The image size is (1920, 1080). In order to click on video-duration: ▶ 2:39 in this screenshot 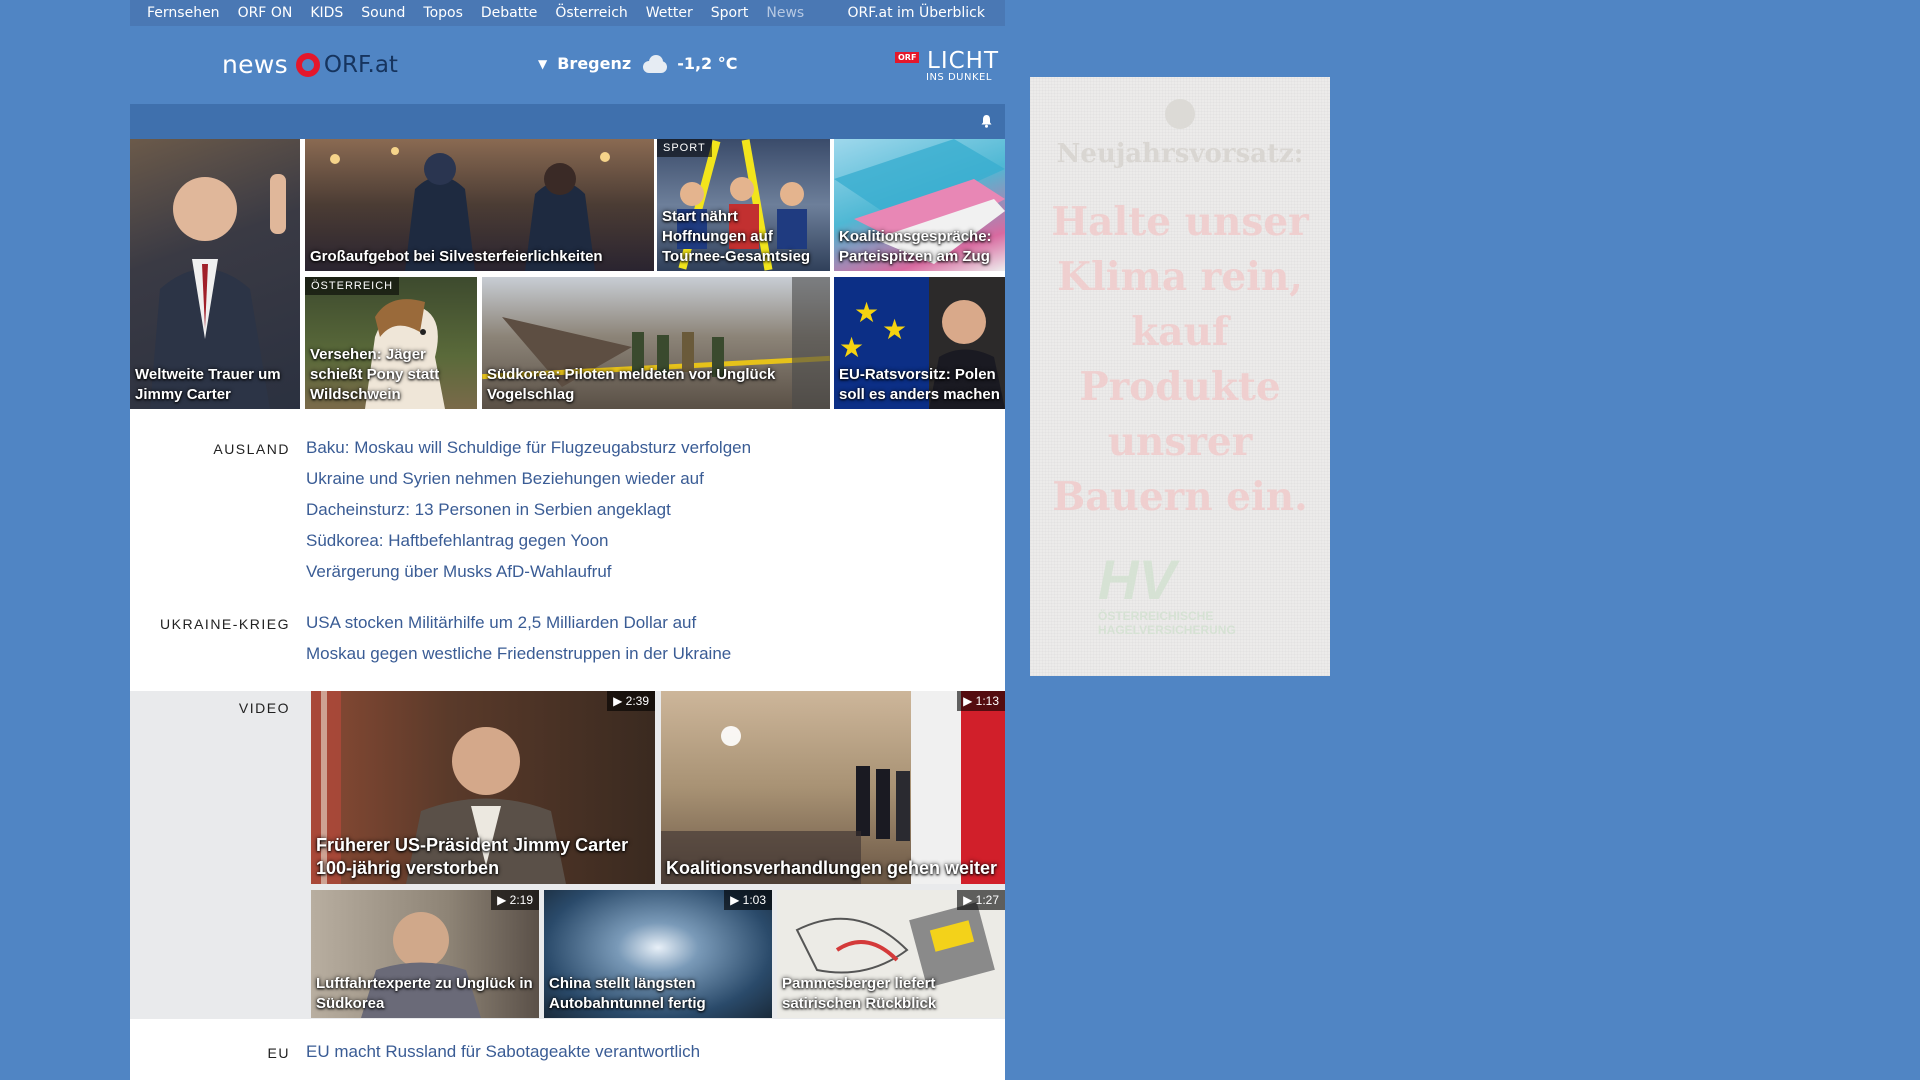, I will do `click(631, 701)`.